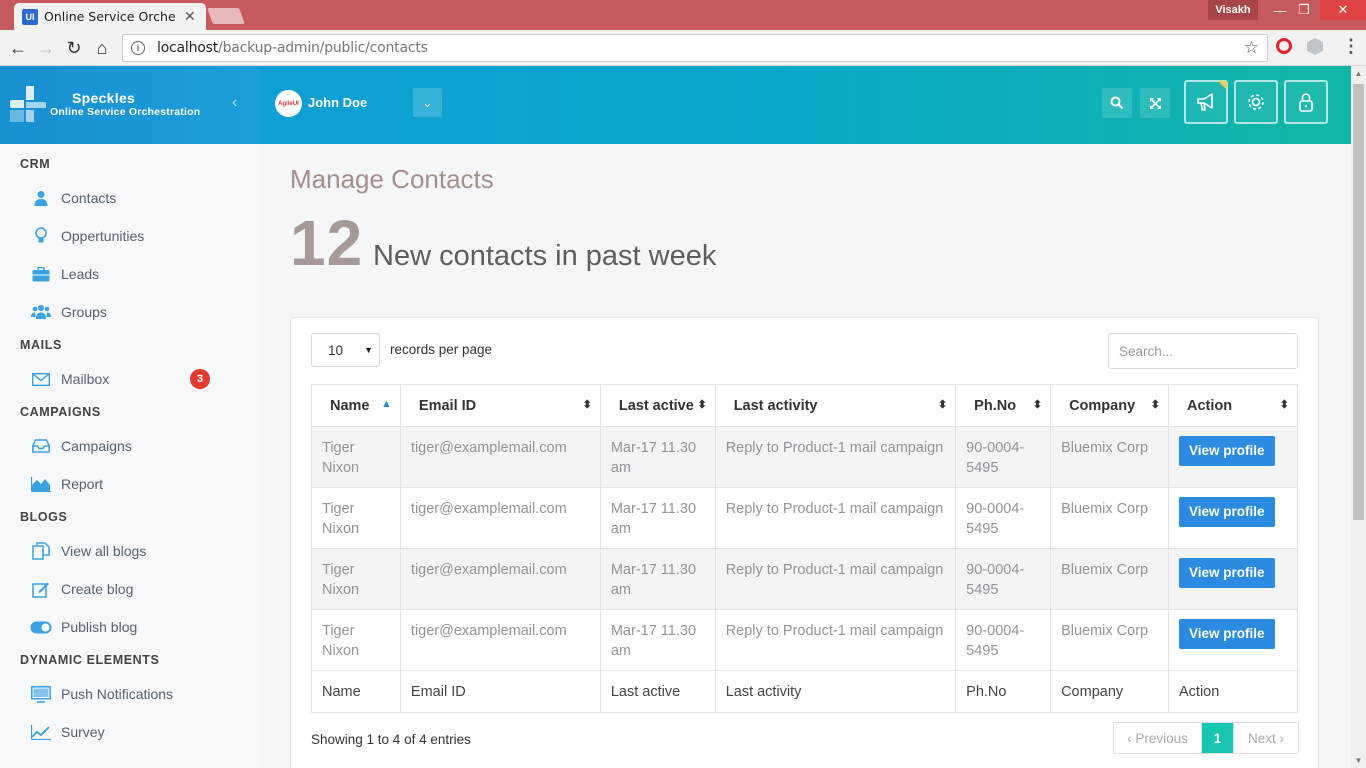 The image size is (1366, 768). I want to click on sidebar-item-mailbox: Mailbox 3, so click(130, 379).